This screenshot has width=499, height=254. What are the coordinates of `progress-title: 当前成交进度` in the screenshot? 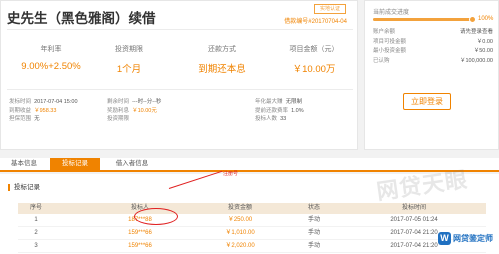 It's located at (391, 13).